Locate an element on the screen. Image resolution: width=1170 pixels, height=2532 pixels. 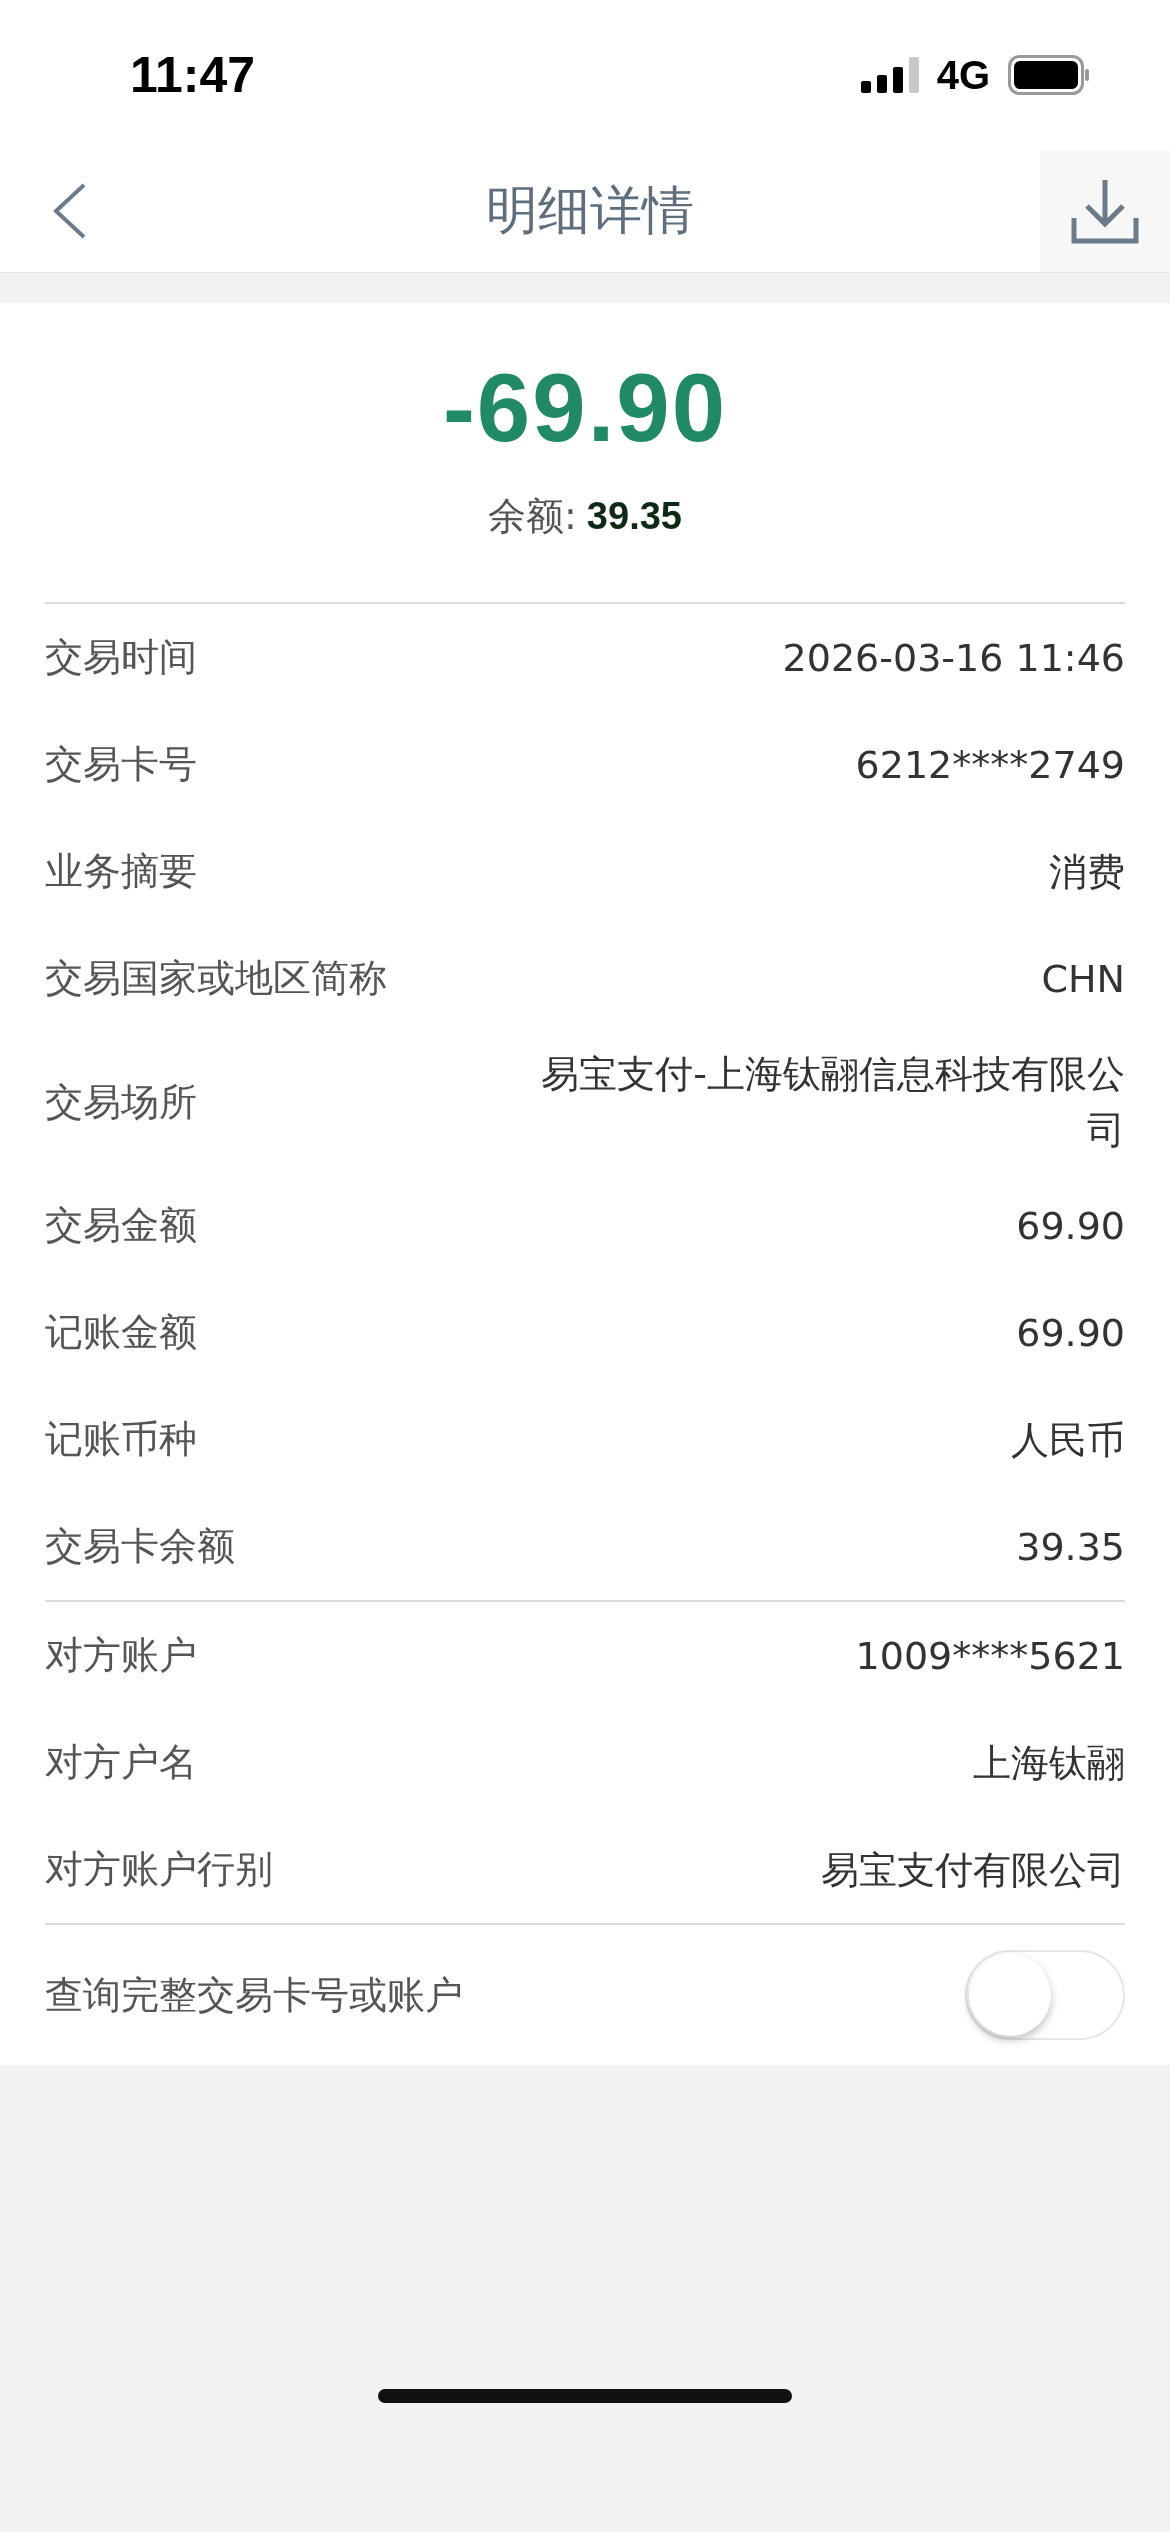
toggle-label: 查询完整交易卡号或账户 is located at coordinates (254, 1995).